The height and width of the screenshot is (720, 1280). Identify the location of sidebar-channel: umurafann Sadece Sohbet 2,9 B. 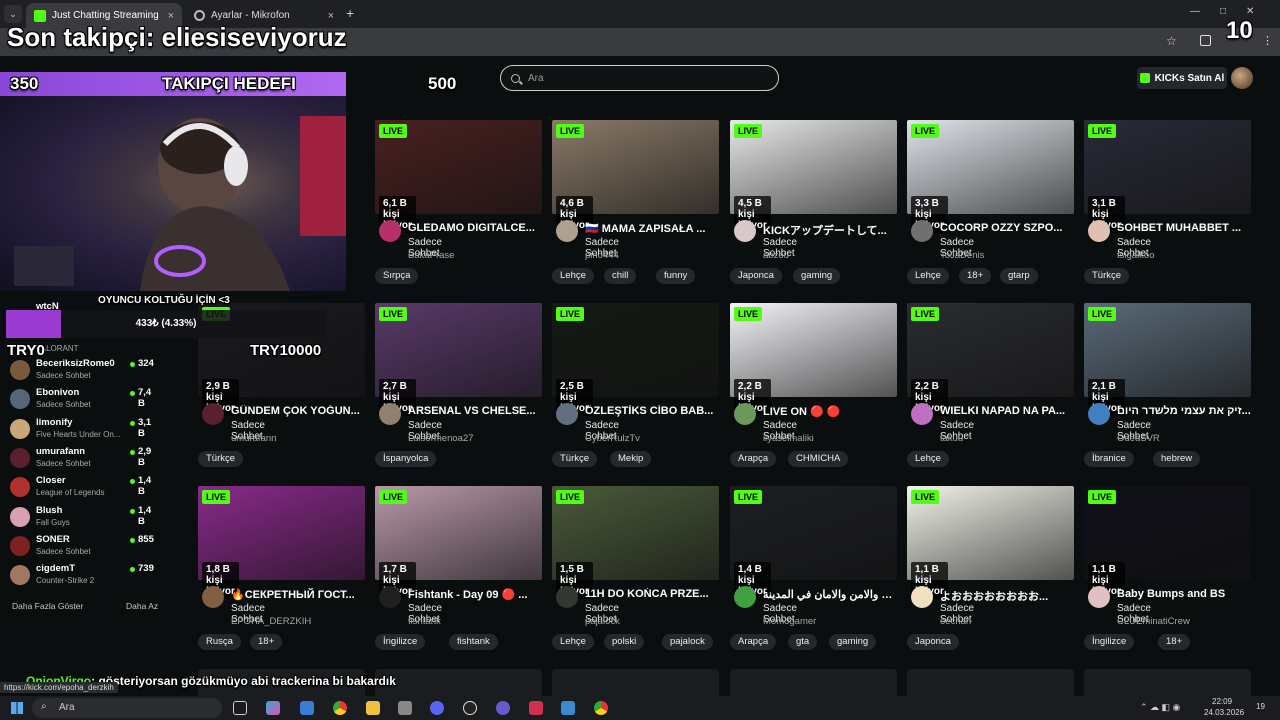
(85, 459).